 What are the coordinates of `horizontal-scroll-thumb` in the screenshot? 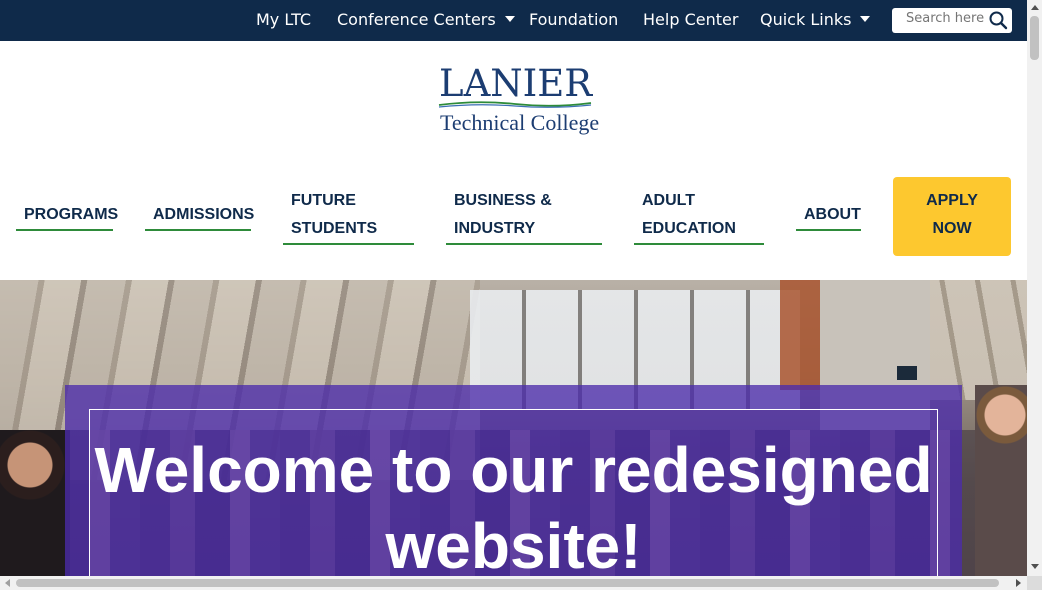 It's located at (507, 583).